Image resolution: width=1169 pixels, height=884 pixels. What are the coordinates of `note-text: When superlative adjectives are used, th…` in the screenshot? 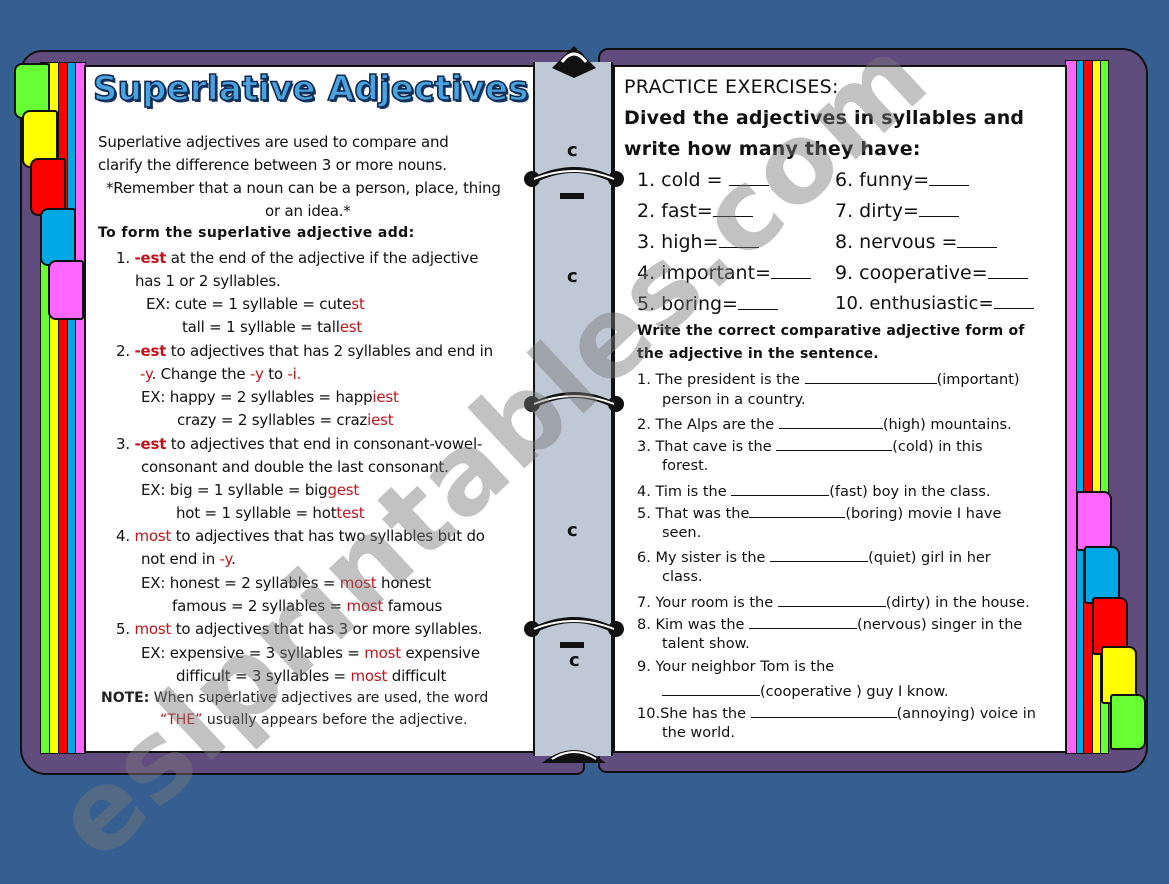 It's located at (319, 698).